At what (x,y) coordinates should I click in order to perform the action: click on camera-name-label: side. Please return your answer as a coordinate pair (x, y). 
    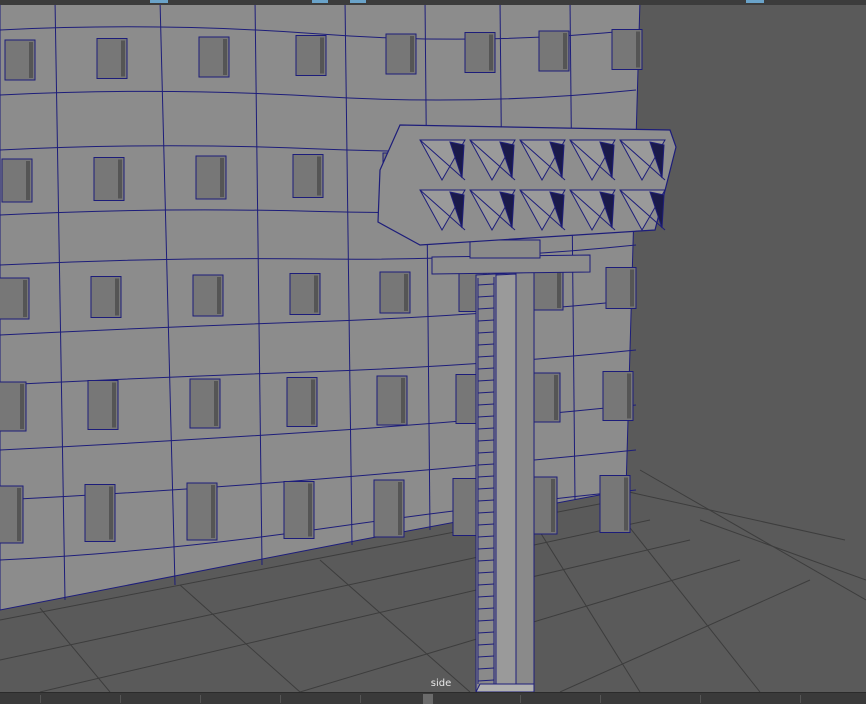
    Looking at the image, I should click on (441, 683).